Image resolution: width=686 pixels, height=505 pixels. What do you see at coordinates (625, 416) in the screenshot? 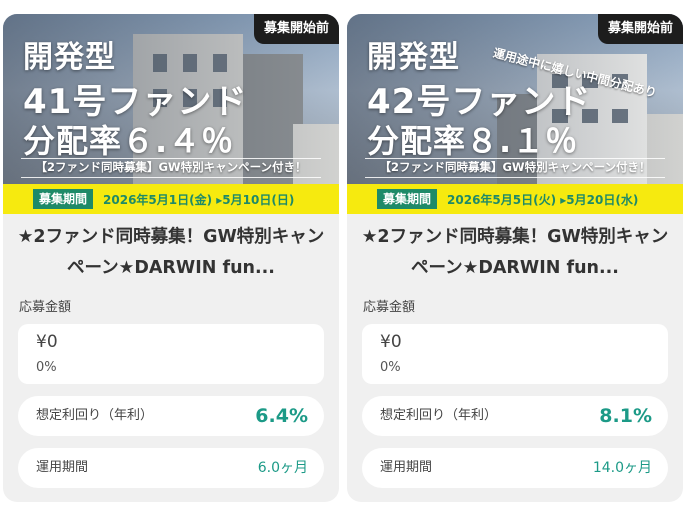
I see `yield-value: 8.1%` at bounding box center [625, 416].